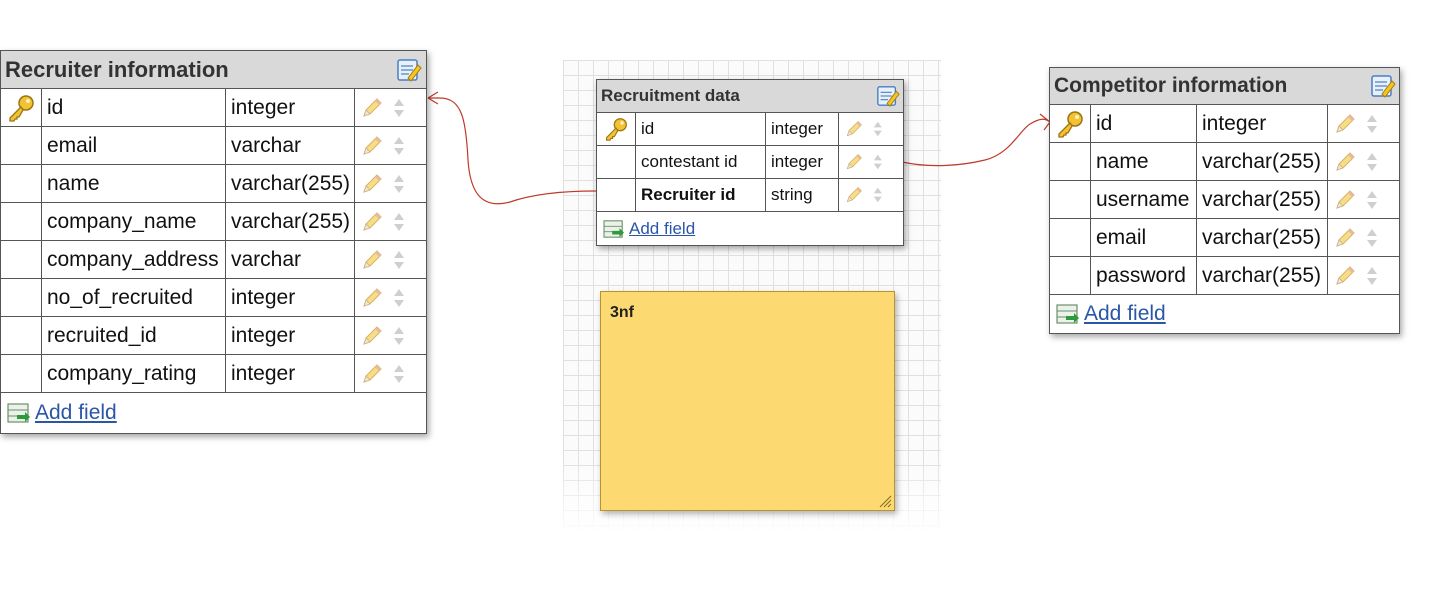 Image resolution: width=1434 pixels, height=605 pixels. What do you see at coordinates (117, 69) in the screenshot?
I see `table-title: Recruiter information` at bounding box center [117, 69].